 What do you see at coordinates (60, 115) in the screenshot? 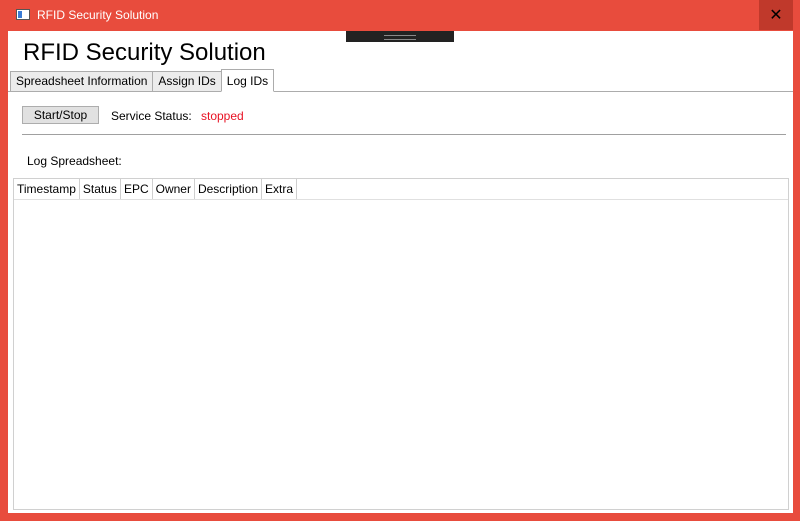
I see `start-stop-button: Start/Stop` at bounding box center [60, 115].